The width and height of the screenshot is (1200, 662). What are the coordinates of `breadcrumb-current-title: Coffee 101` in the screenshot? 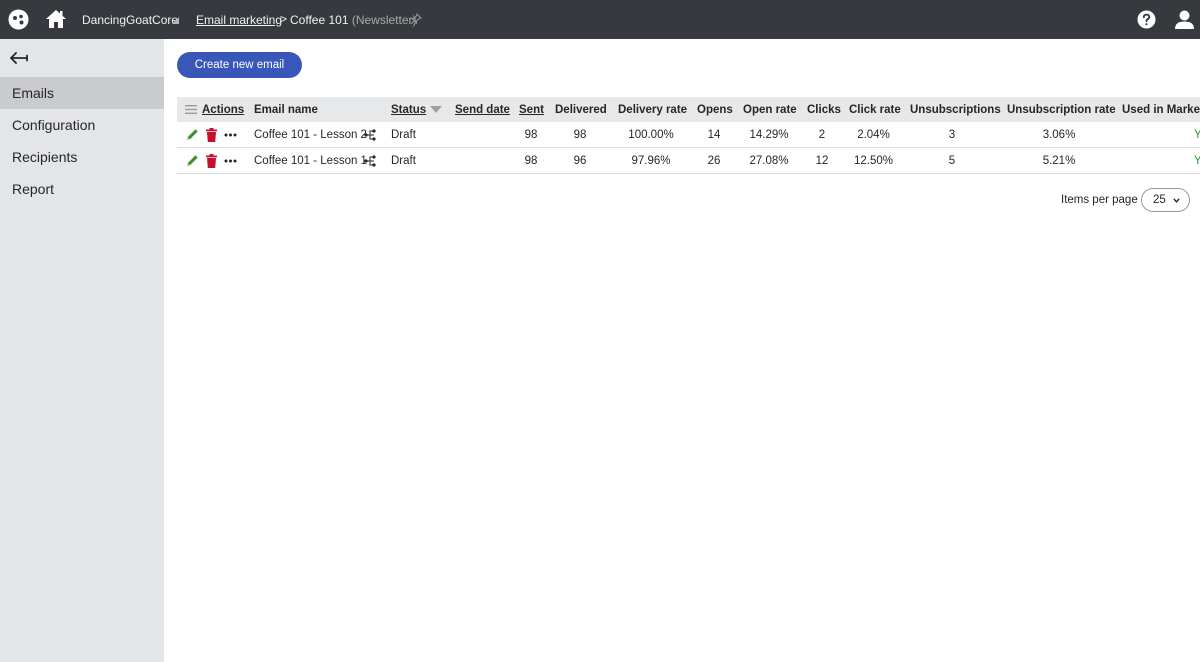 It's located at (319, 20).